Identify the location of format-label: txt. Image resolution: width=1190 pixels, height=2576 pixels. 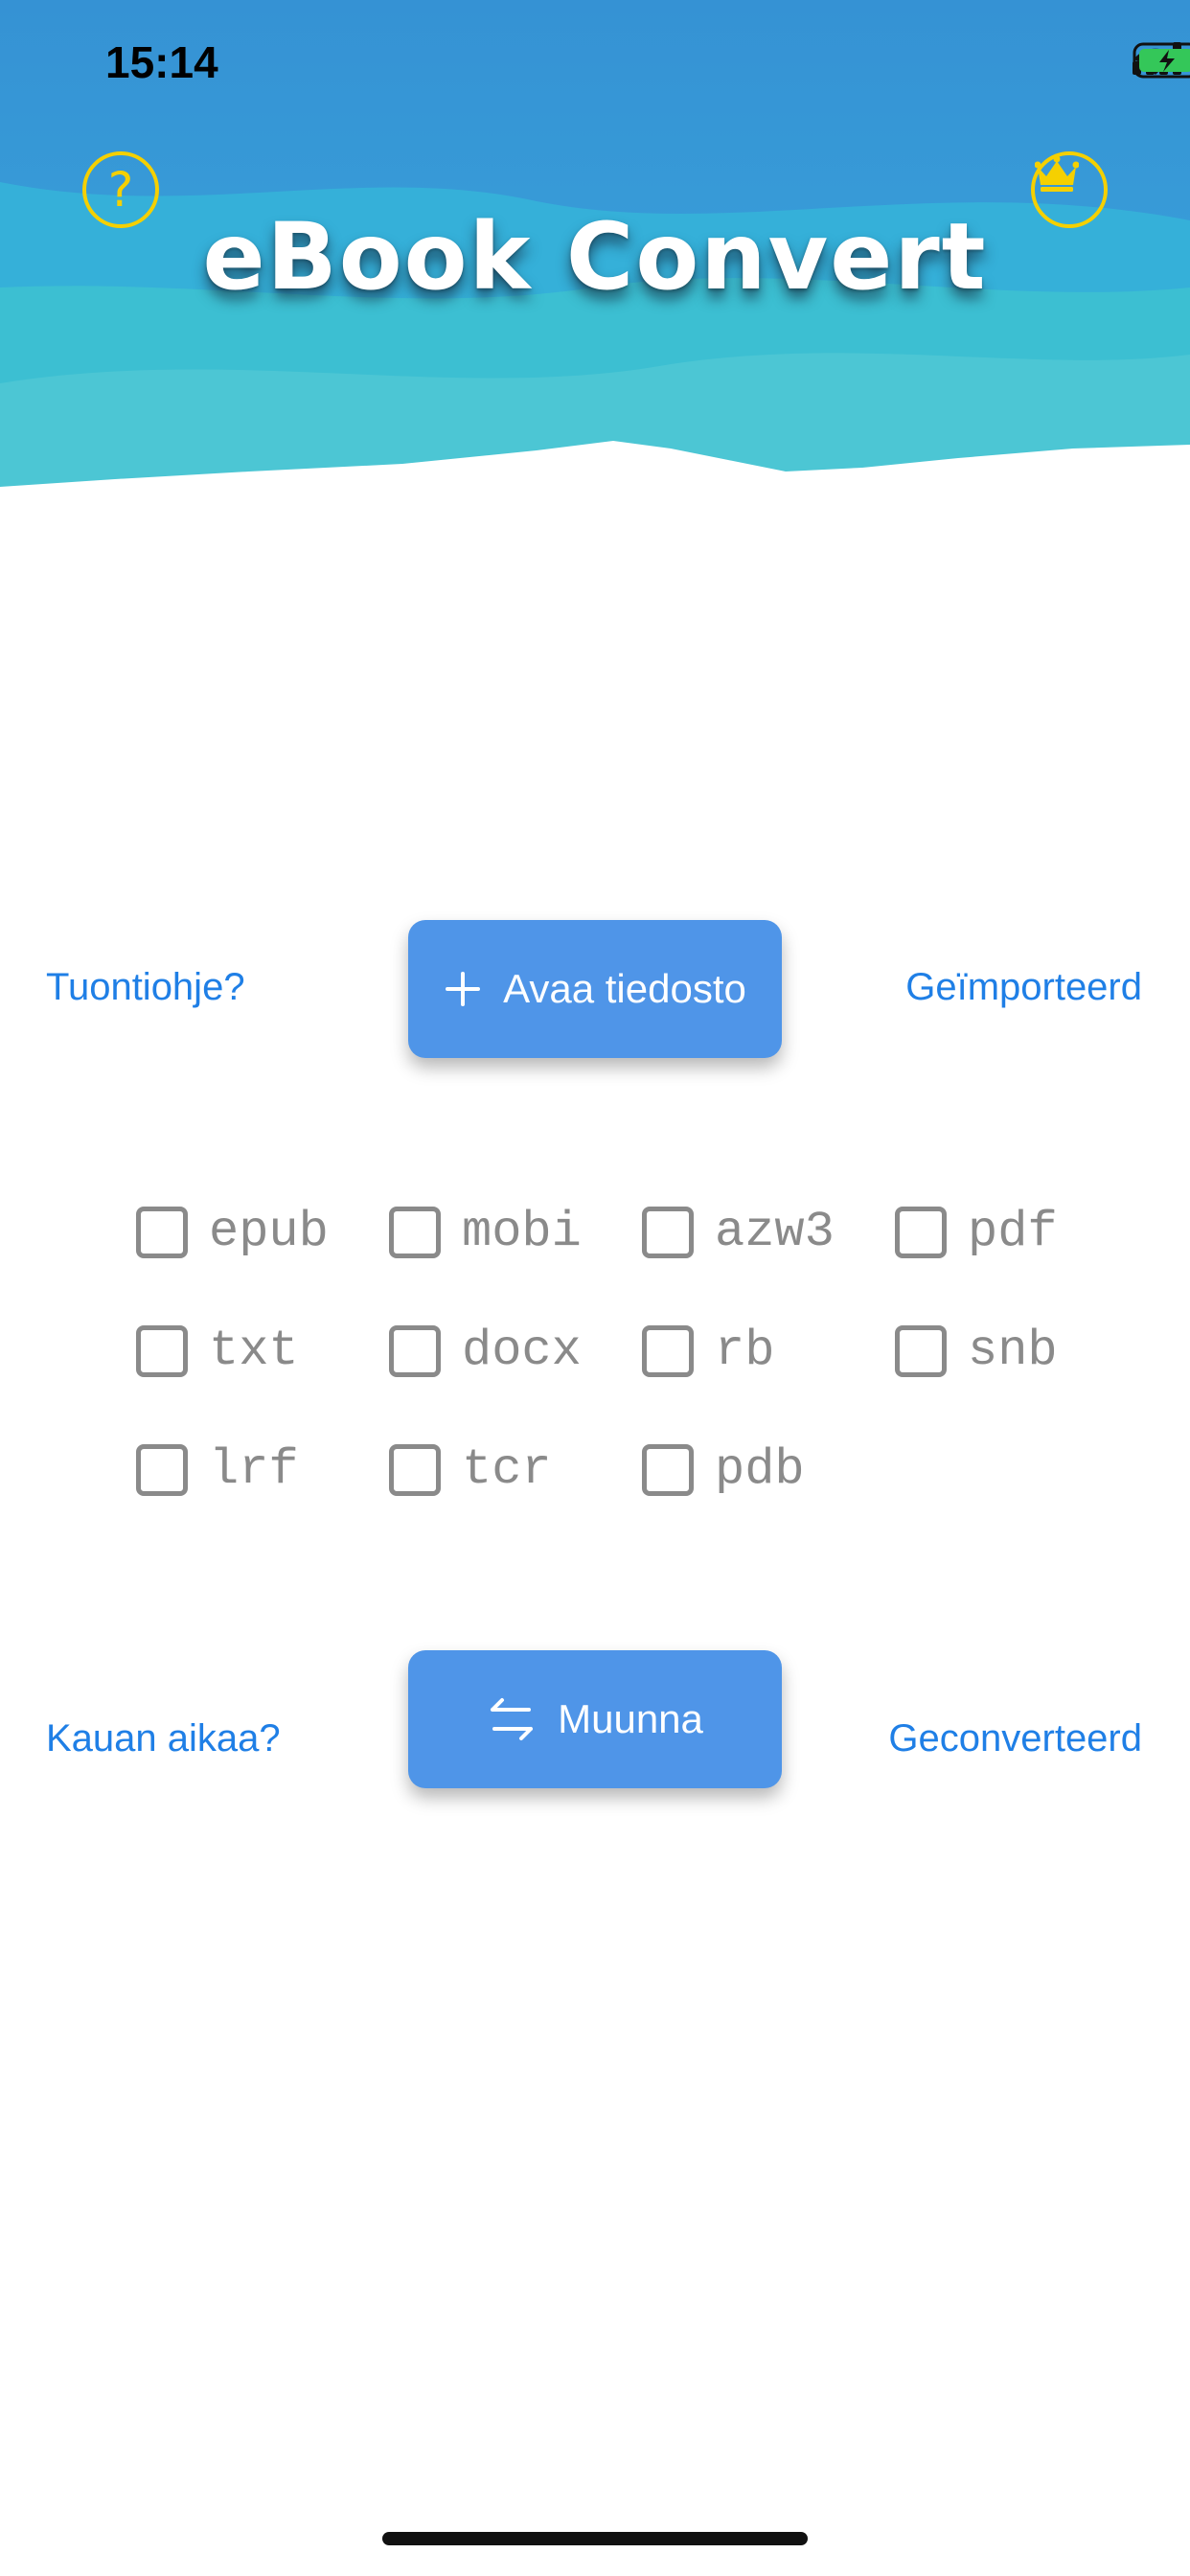
(254, 1350).